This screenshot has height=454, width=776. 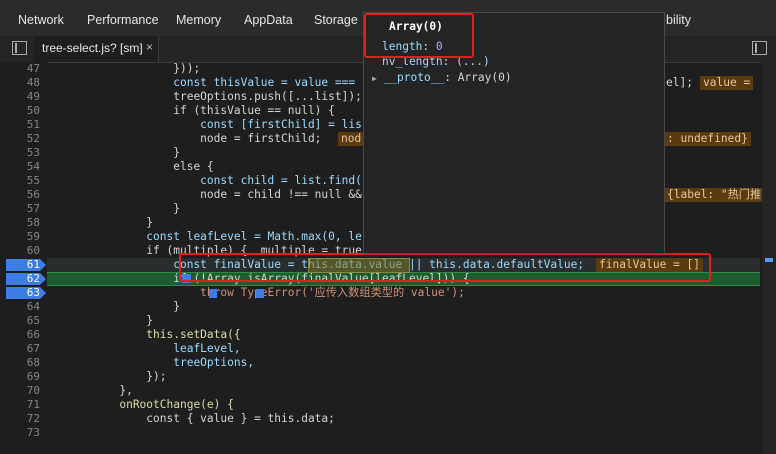 I want to click on code-line, so click(x=318, y=433).